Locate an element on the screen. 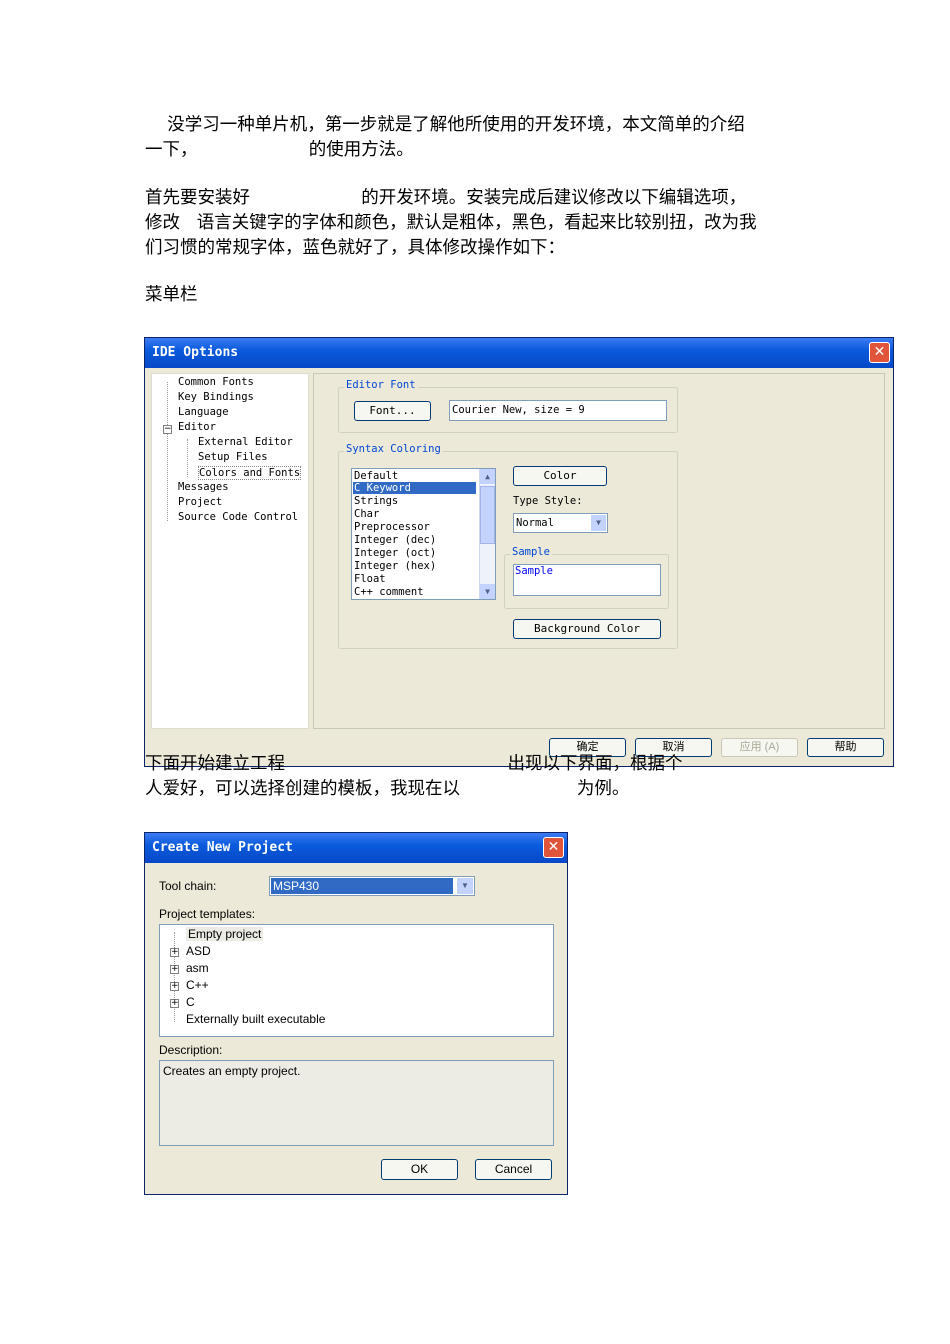 The height and width of the screenshot is (1344, 950). color-button: Color is located at coordinates (560, 476).